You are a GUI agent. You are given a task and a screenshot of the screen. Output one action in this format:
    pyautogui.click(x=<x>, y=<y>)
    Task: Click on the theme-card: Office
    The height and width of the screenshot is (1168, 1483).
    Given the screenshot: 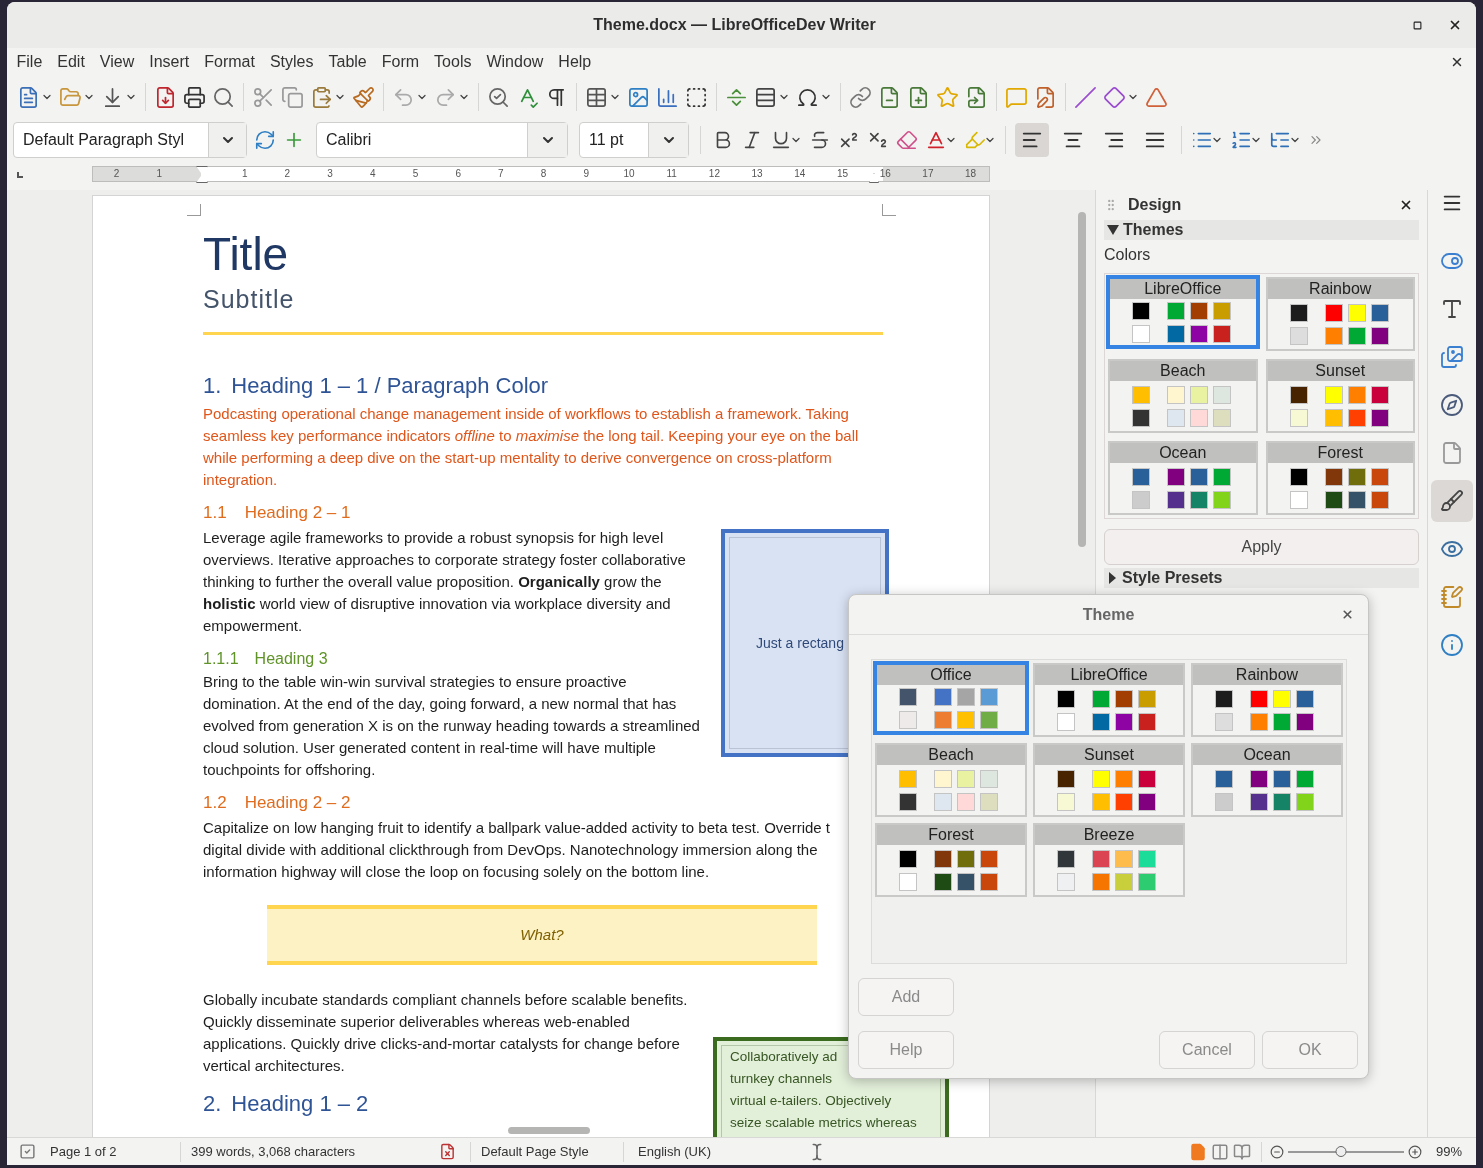 What is the action you would take?
    pyautogui.click(x=951, y=698)
    